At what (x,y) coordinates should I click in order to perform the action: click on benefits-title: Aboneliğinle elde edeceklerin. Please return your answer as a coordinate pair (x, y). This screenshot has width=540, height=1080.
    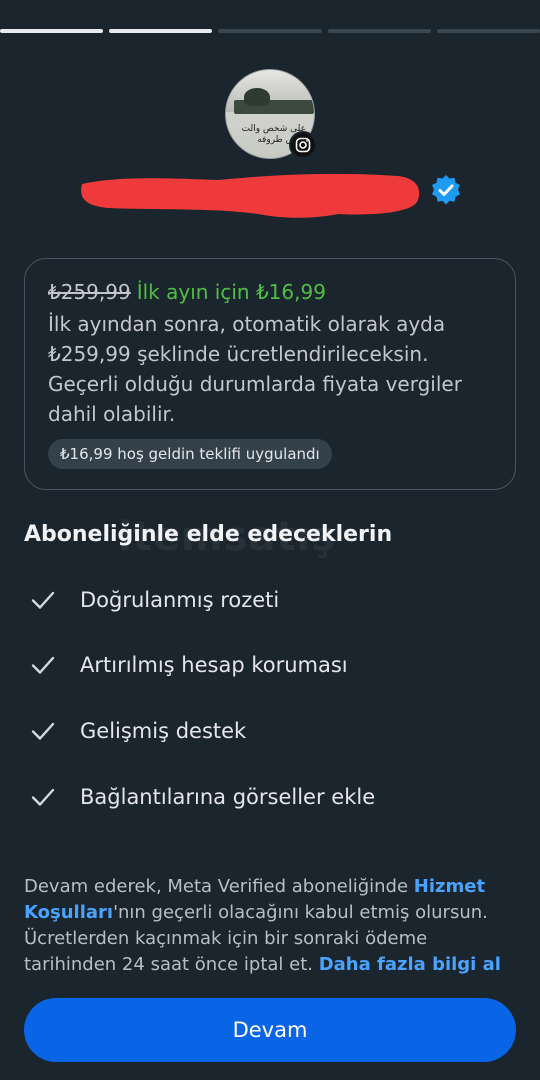
    Looking at the image, I should click on (208, 534).